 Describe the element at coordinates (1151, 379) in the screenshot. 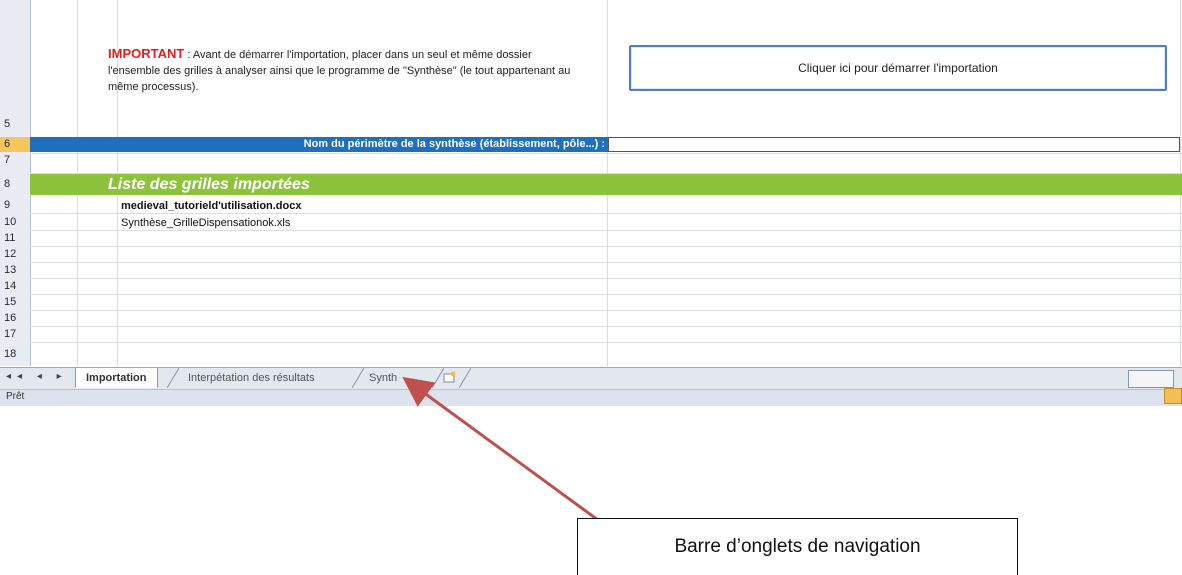

I see `horizontal-scrollbar` at that location.